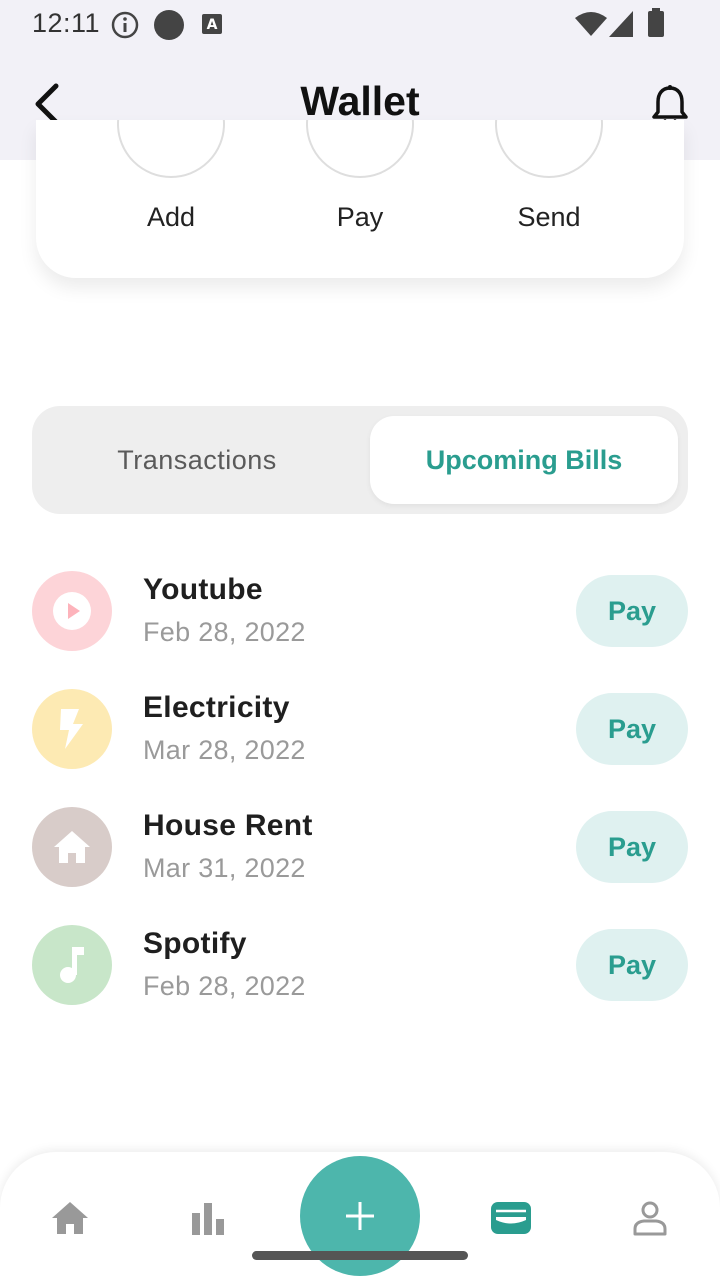  What do you see at coordinates (360, 217) in the screenshot?
I see `pay-action-label: Pay` at bounding box center [360, 217].